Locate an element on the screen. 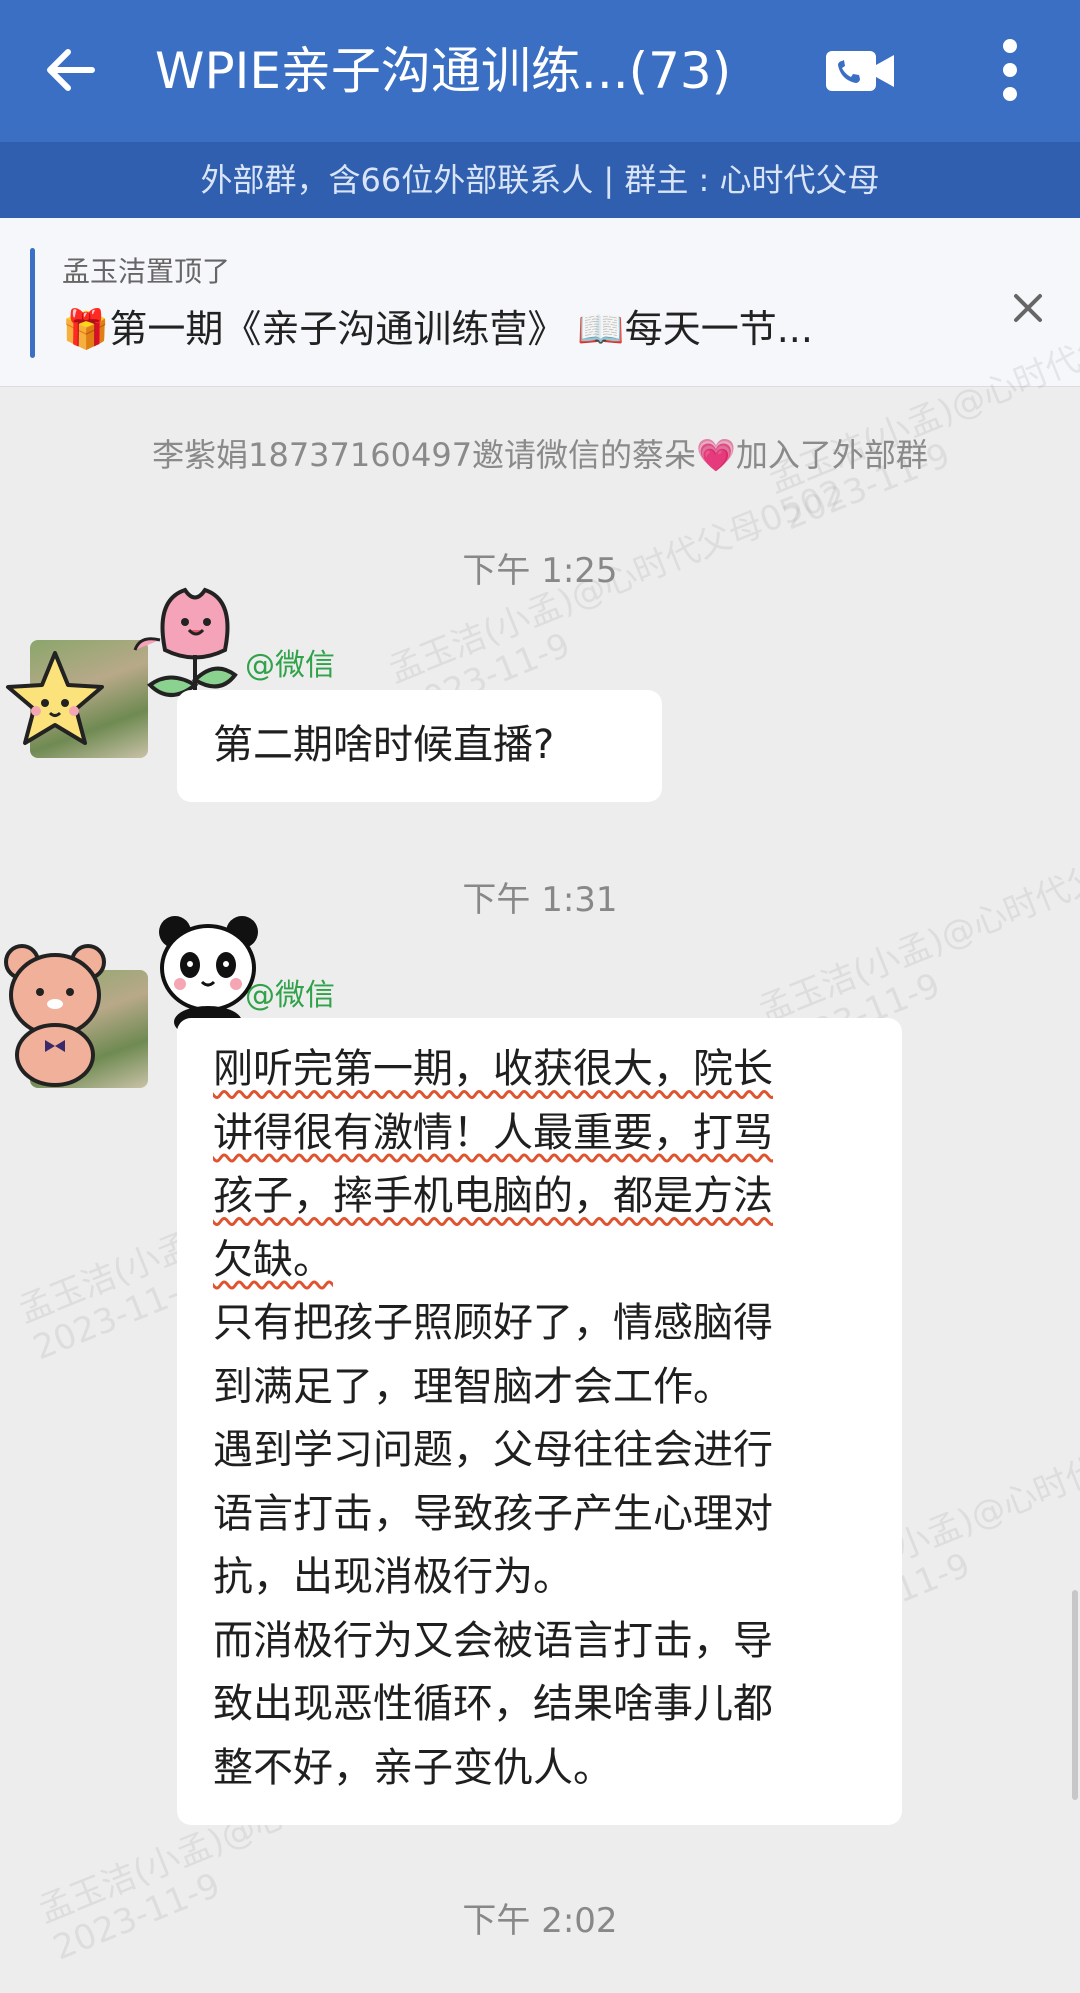 The width and height of the screenshot is (1080, 1993). close-icon is located at coordinates (1028, 308).